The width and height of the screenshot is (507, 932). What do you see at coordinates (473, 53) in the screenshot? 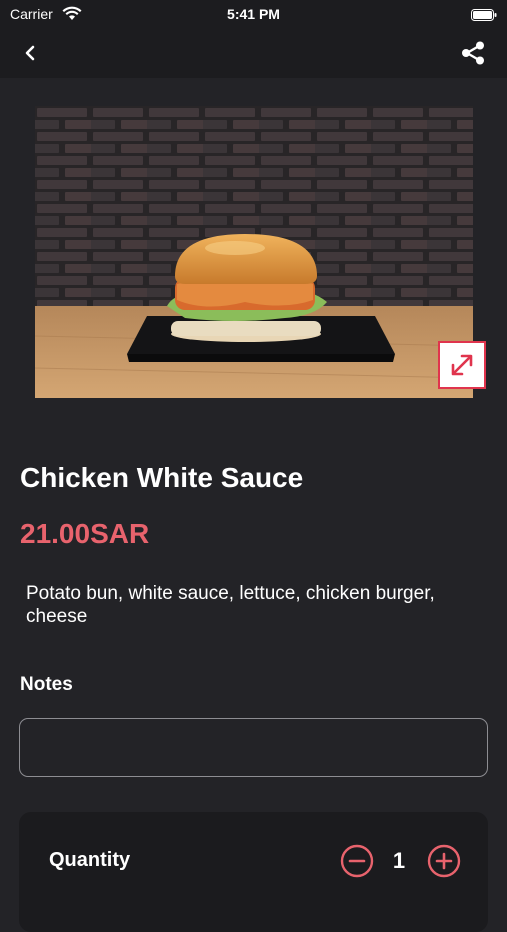
I see `share-icon` at bounding box center [473, 53].